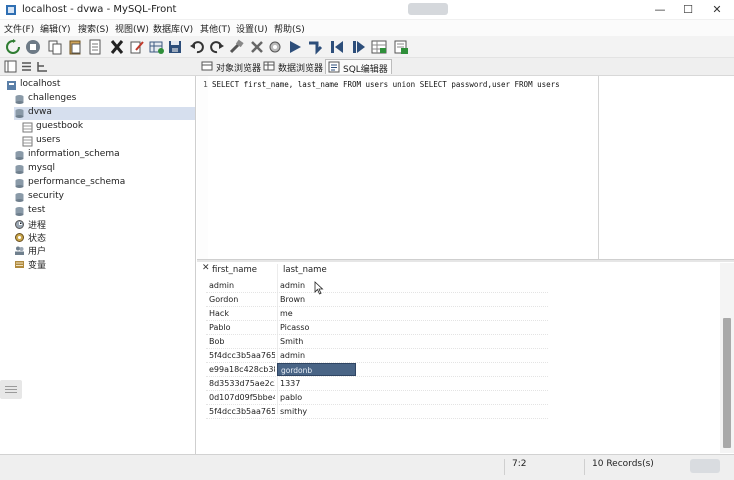 This screenshot has height=480, width=734. What do you see at coordinates (293, 66) in the screenshot?
I see `tab-data-browser: 数据浏览器` at bounding box center [293, 66].